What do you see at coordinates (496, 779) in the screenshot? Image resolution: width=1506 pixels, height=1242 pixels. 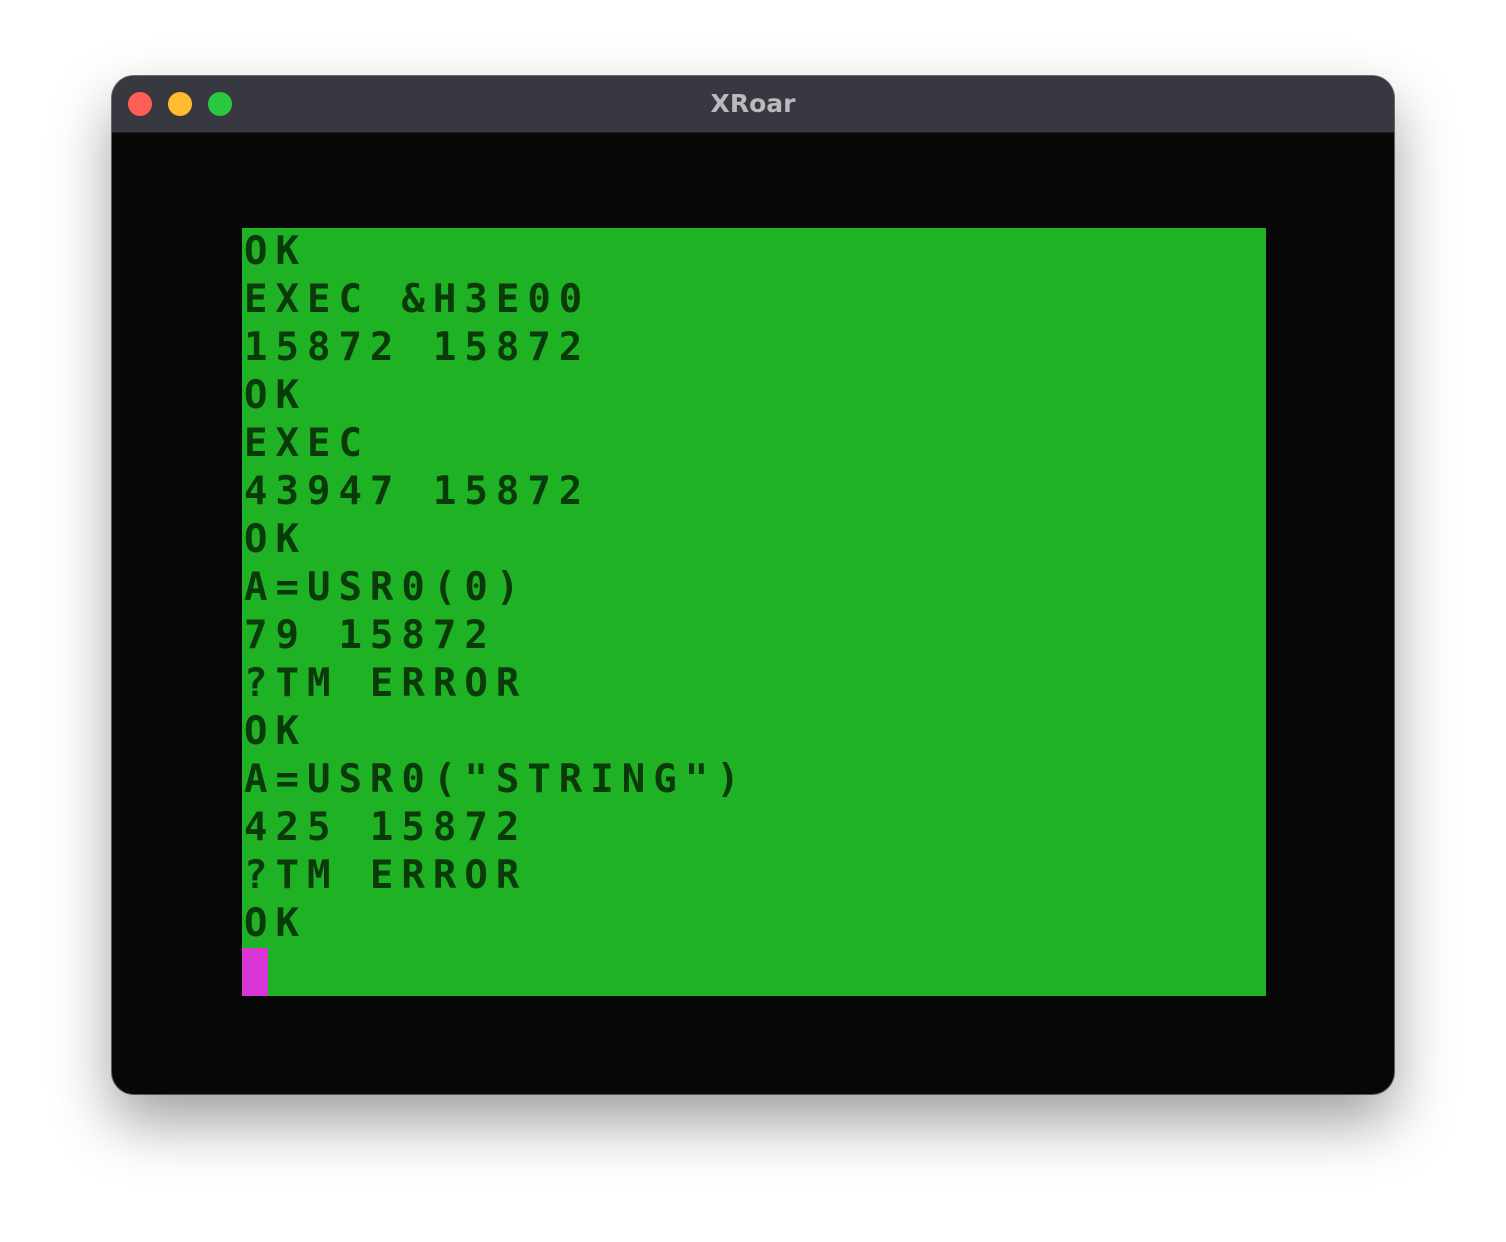 I see `screen-line: A=USR0("STRING")` at bounding box center [496, 779].